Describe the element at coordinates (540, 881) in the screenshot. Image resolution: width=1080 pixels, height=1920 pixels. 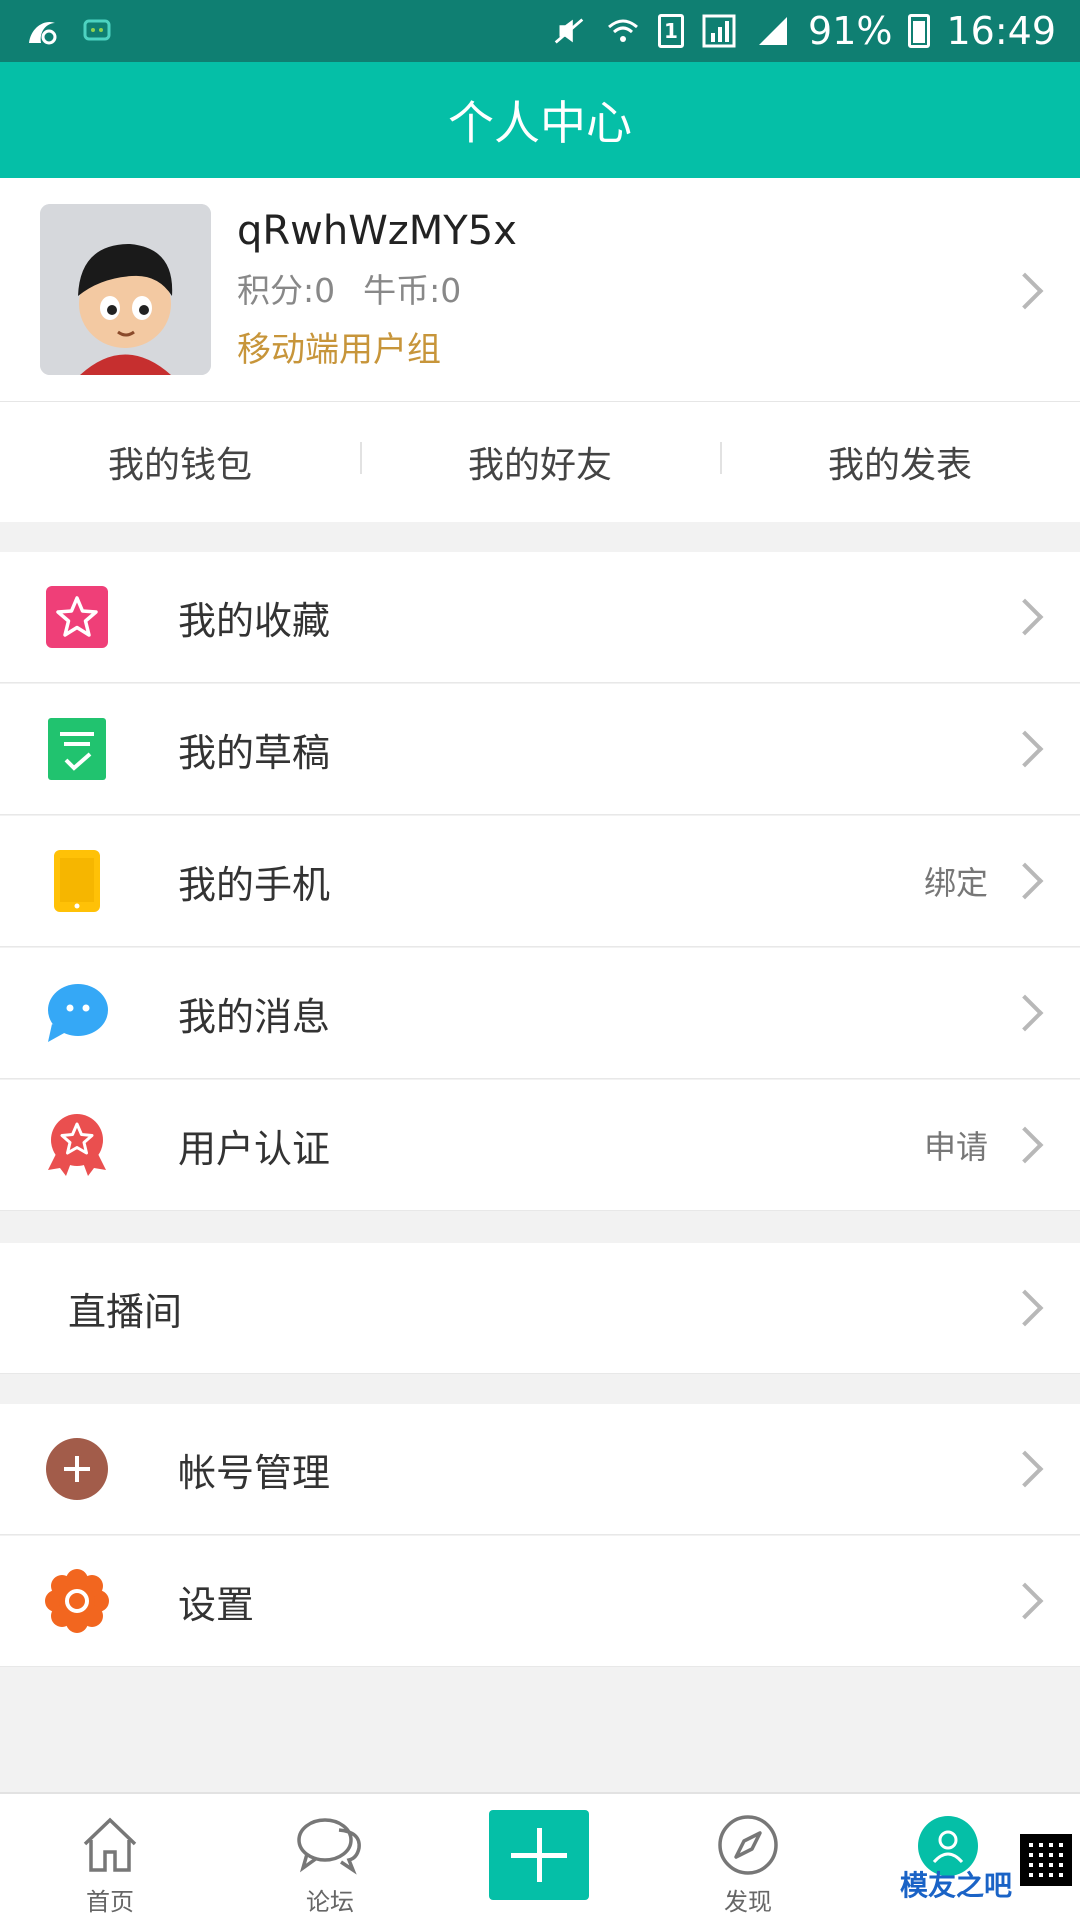
I see `menu-item-phone: 我的手机 绑定` at that location.